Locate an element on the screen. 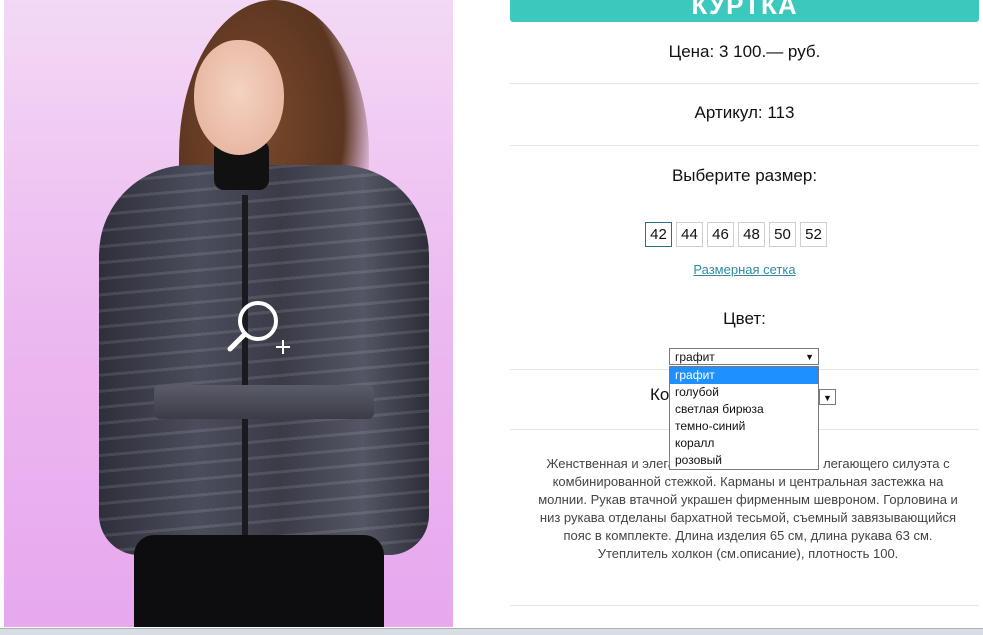 This screenshot has height=635, width=983. color-option: темно-синий is located at coordinates (744, 426).